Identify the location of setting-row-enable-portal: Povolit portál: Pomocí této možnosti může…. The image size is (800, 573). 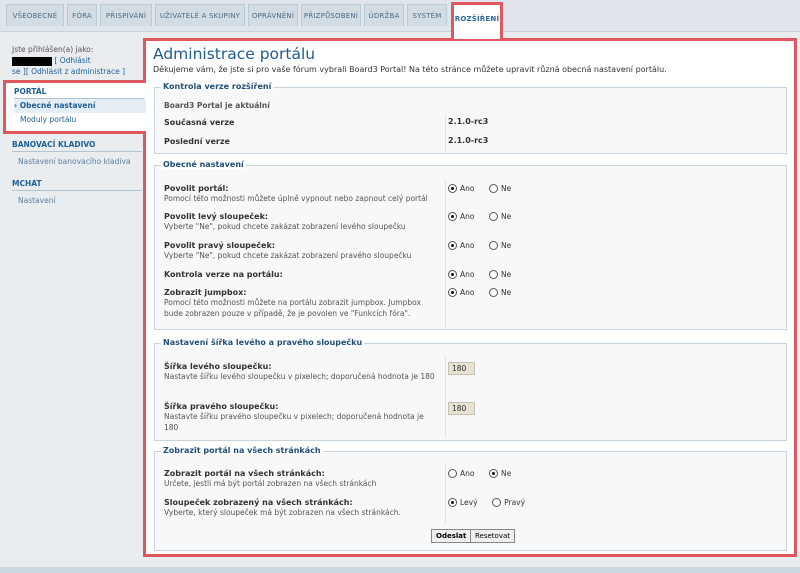
(470, 194).